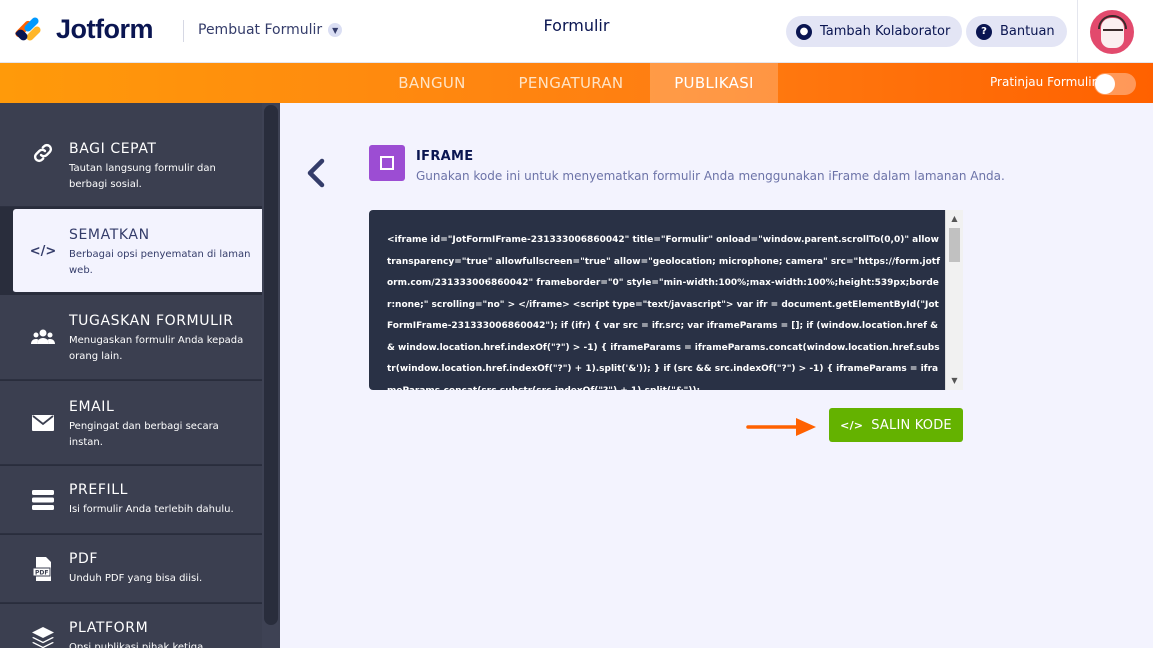 The height and width of the screenshot is (648, 1153). I want to click on copy-code-button: </> SALIN KODE, so click(896, 425).